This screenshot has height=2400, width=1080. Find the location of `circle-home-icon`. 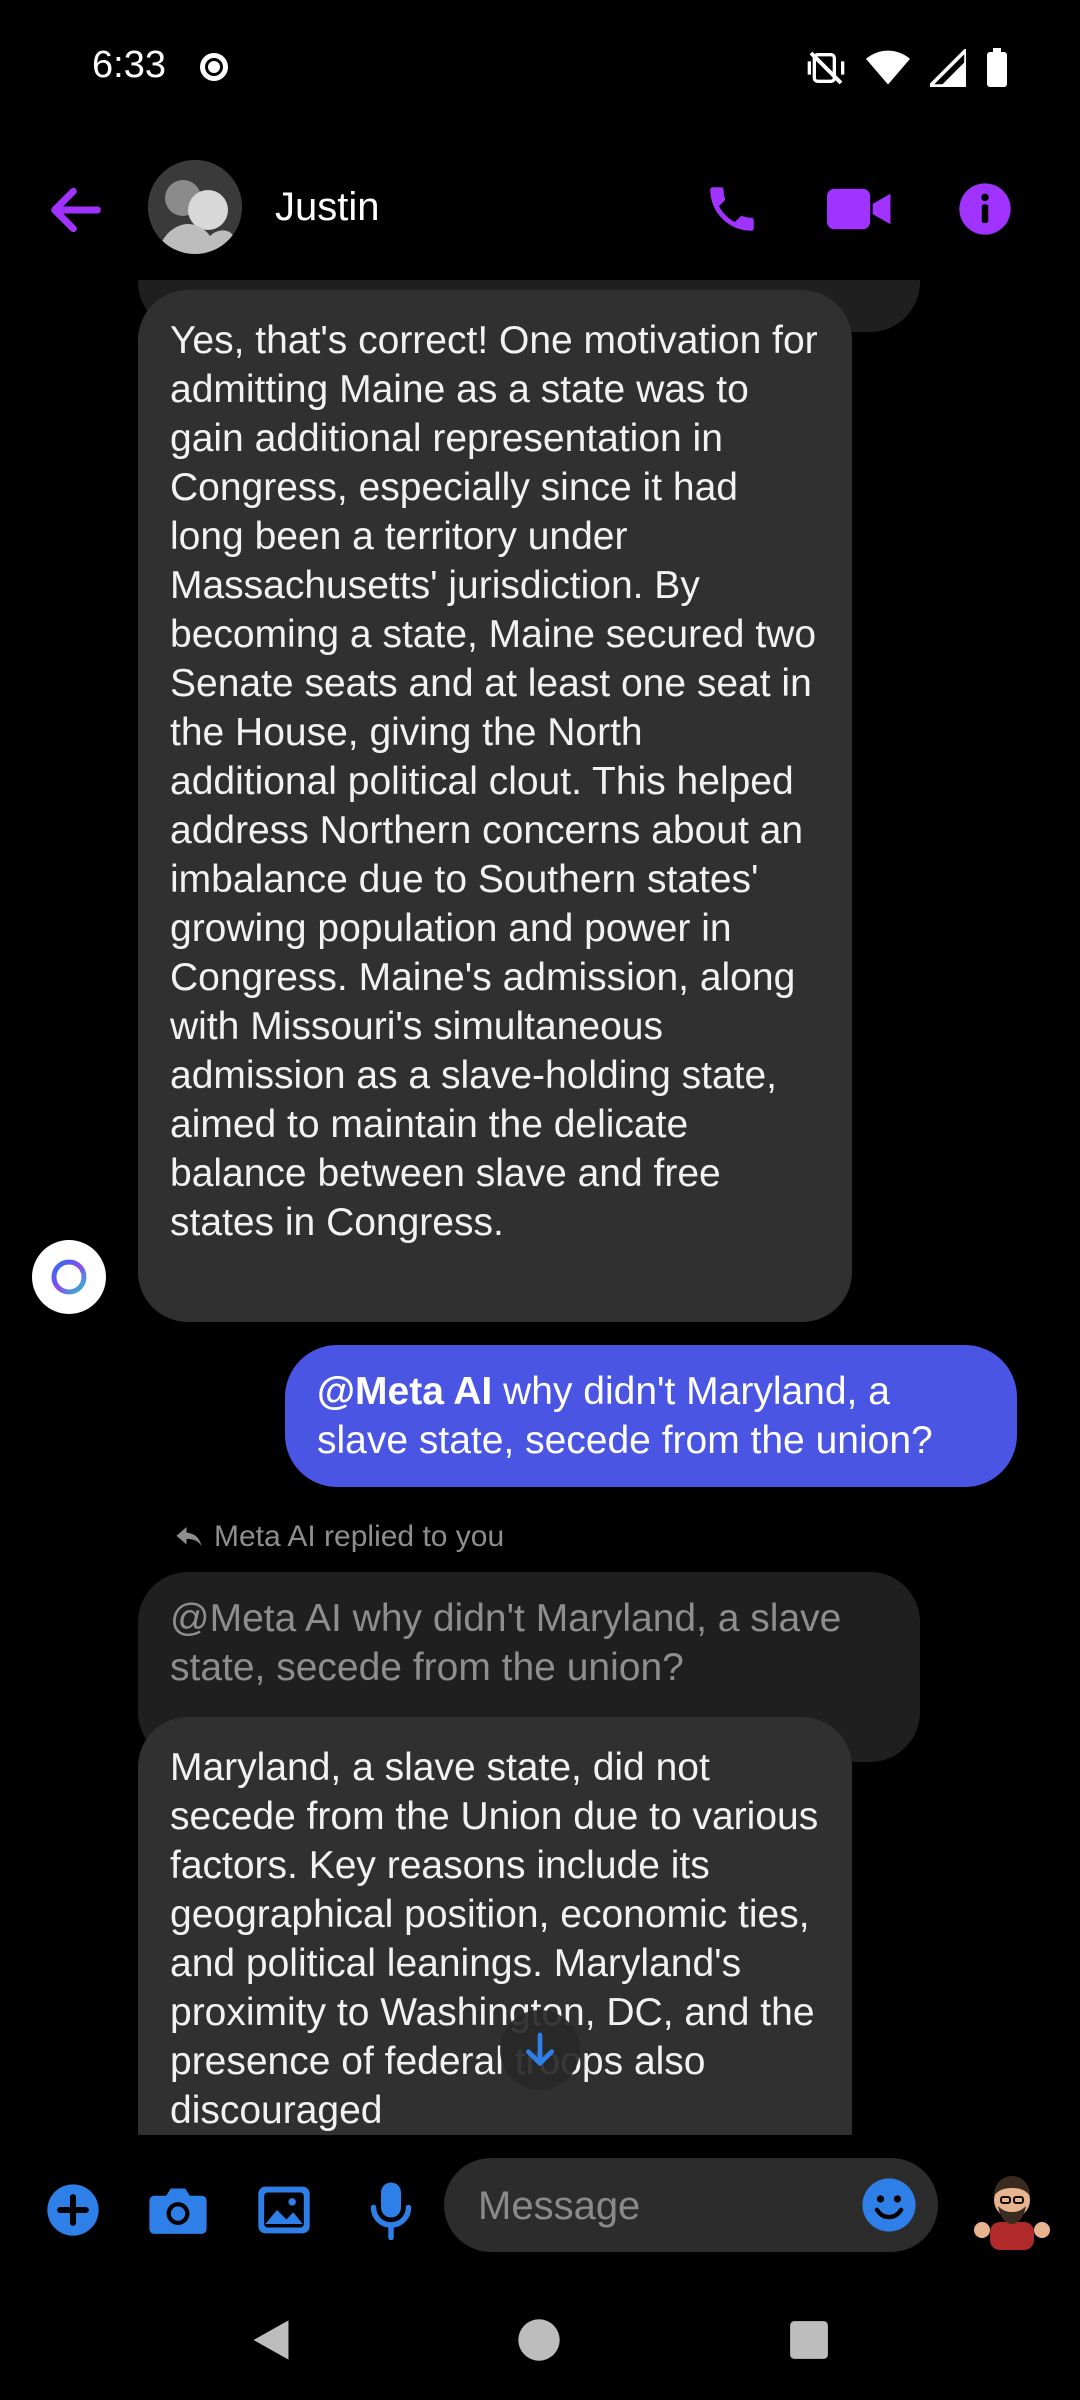

circle-home-icon is located at coordinates (539, 2340).